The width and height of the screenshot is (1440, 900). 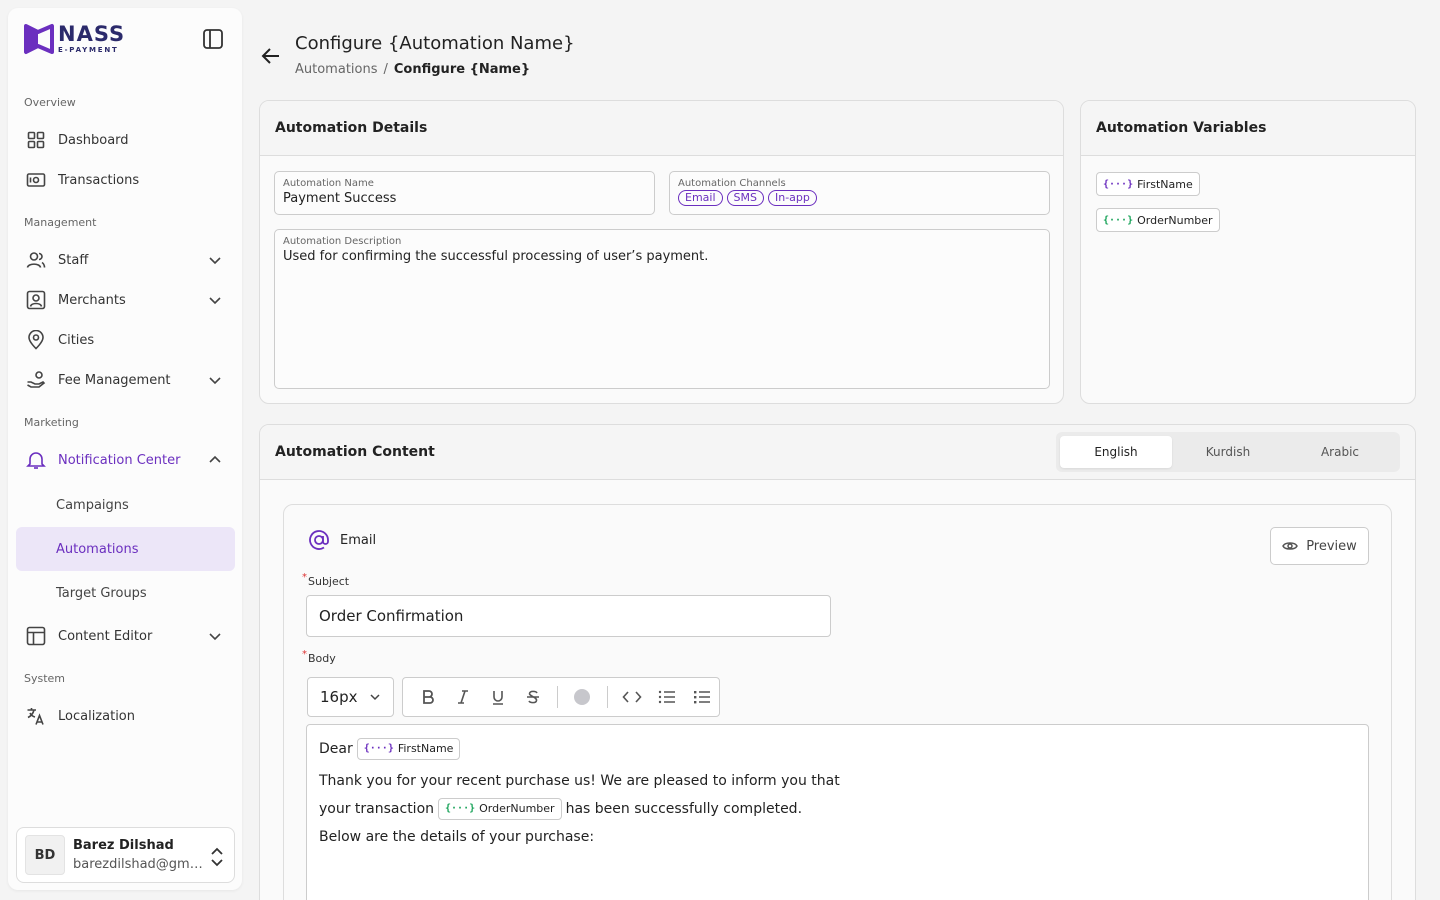 I want to click on cash-icon, so click(x=36, y=180).